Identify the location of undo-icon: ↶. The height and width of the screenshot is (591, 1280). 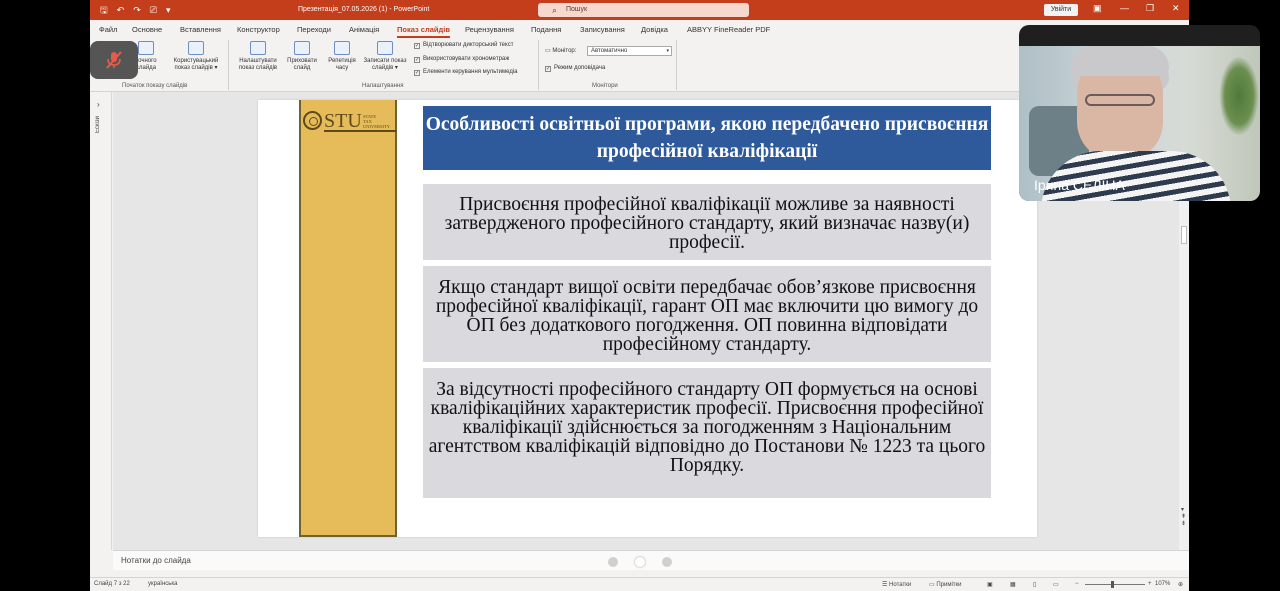
(121, 10).